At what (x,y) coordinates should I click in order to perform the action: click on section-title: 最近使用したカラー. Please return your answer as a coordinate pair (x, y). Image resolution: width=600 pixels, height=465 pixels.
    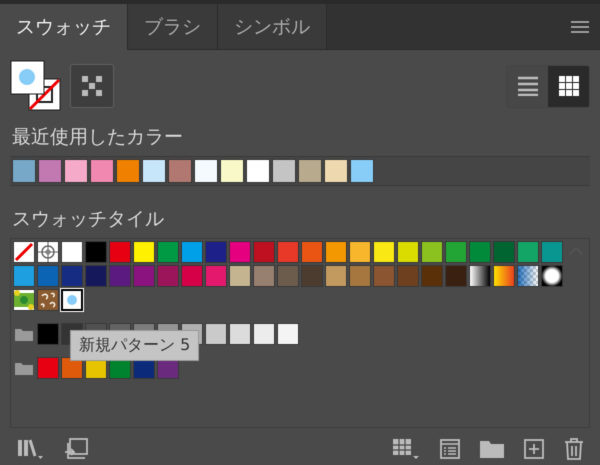
    Looking at the image, I should click on (97, 137).